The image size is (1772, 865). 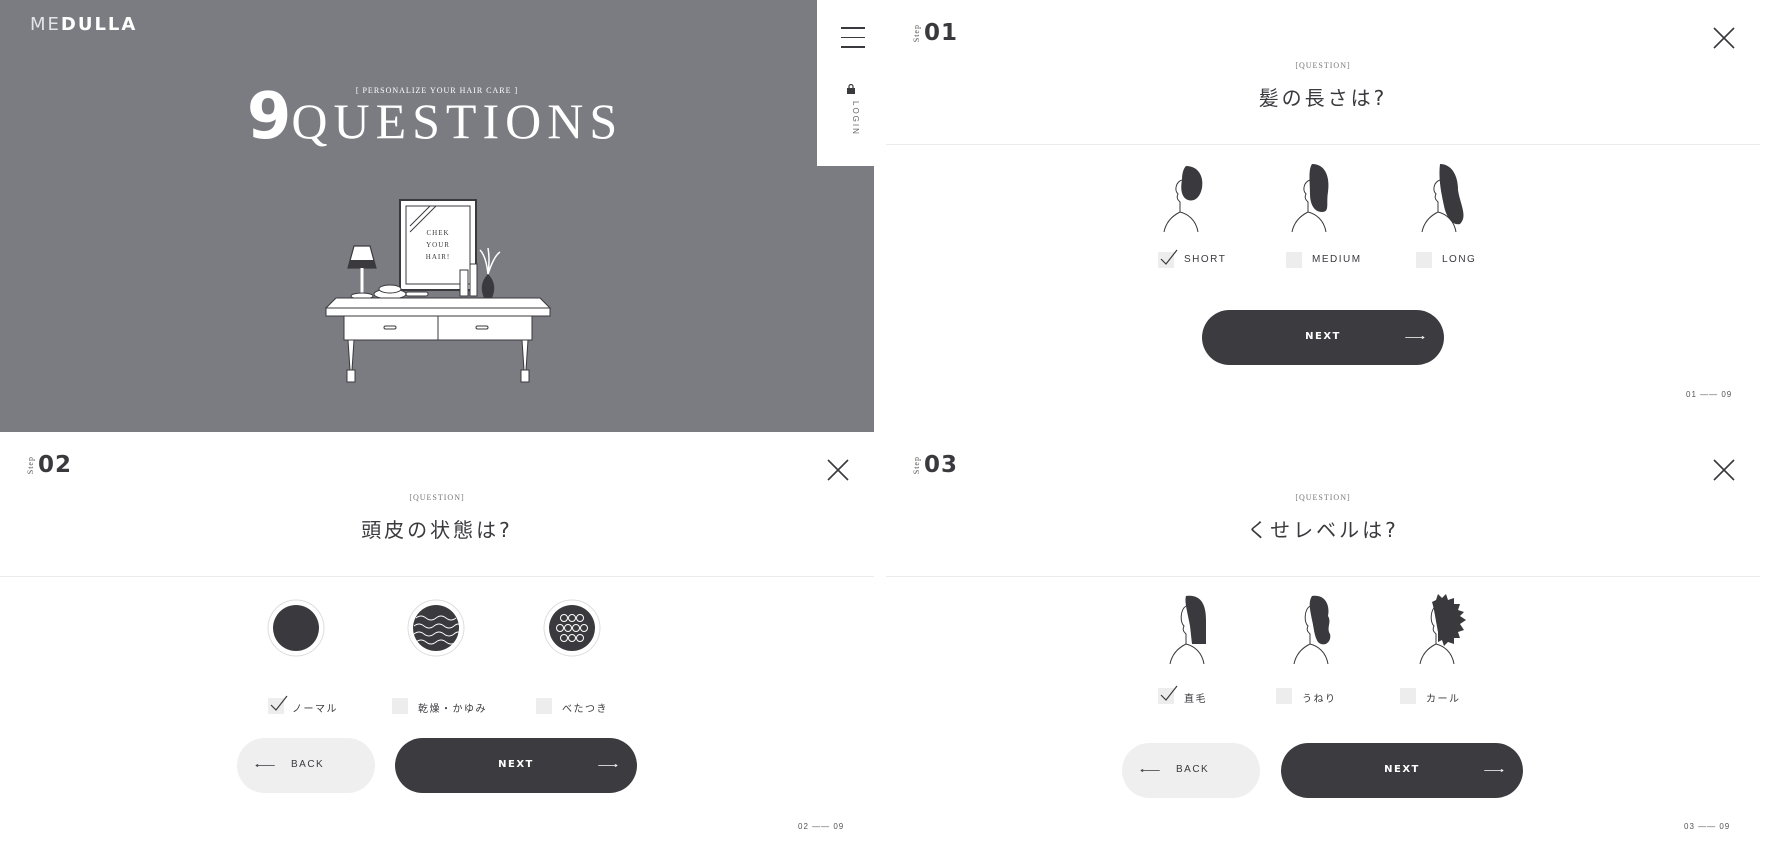 I want to click on hero-title-word: QUESTIONS, so click(x=457, y=121).